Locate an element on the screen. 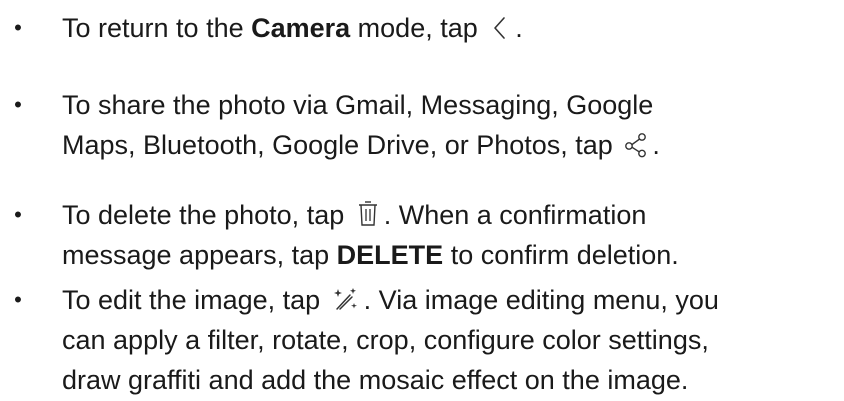 The height and width of the screenshot is (401, 844). text: To delete the photo, tap is located at coordinates (207, 215).